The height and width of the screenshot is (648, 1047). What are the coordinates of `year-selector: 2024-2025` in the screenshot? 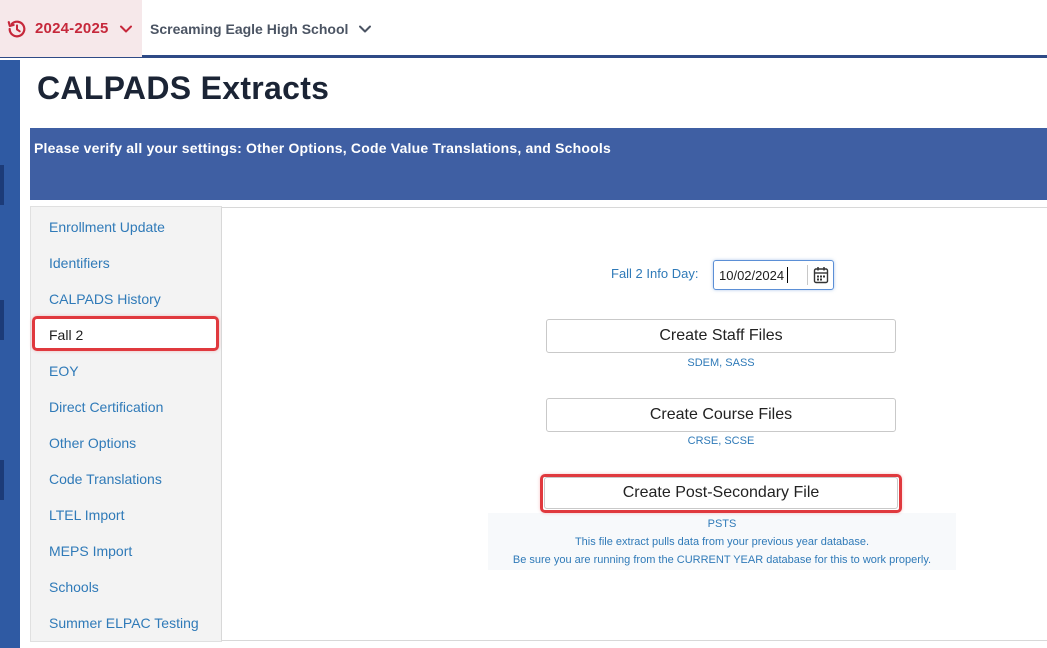 It's located at (71, 28).